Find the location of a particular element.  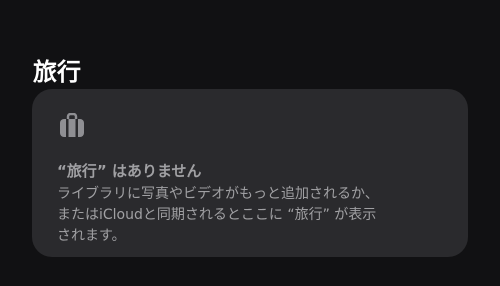

empty-state-title: “旅行” はありません is located at coordinates (129, 171).